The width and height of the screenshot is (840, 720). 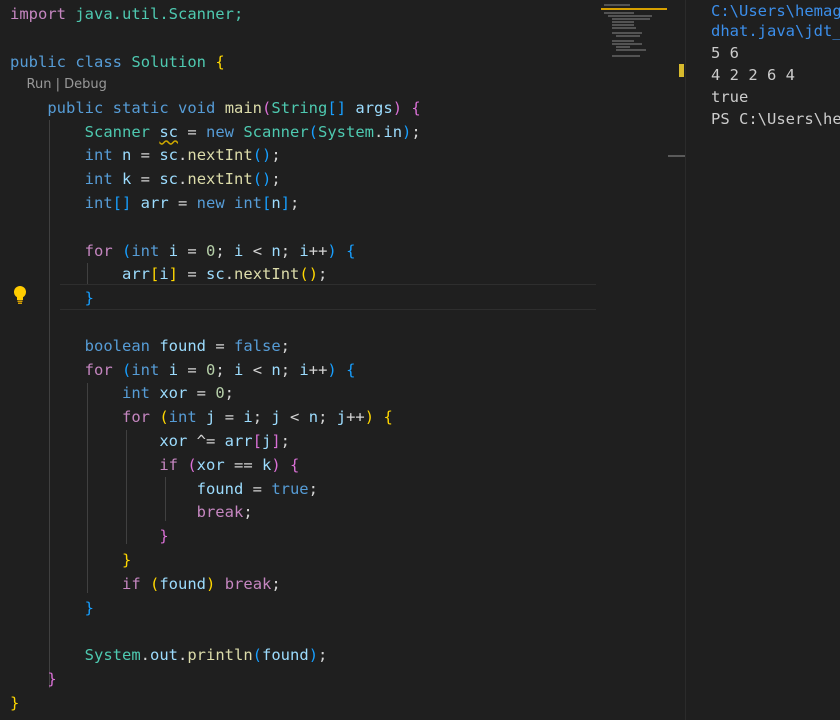 What do you see at coordinates (75, 107) in the screenshot?
I see `token: public` at bounding box center [75, 107].